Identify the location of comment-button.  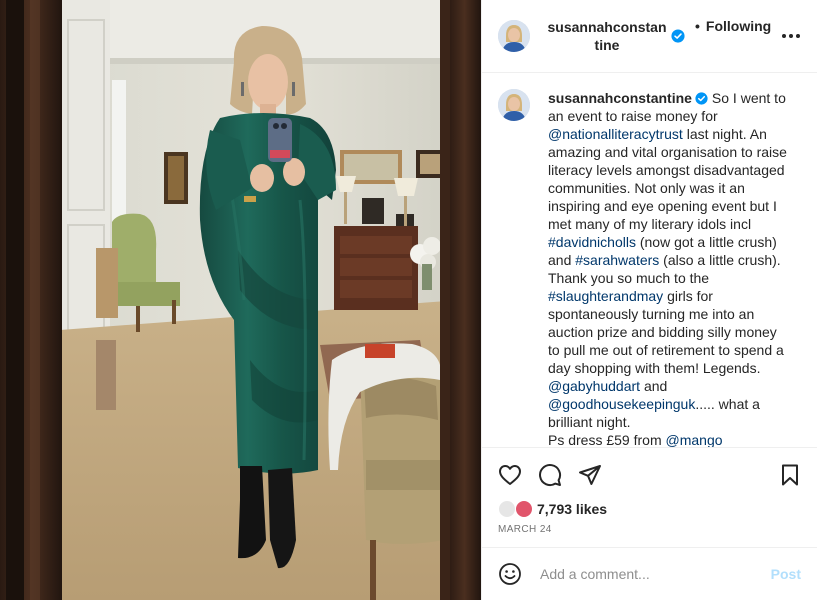
(550, 476).